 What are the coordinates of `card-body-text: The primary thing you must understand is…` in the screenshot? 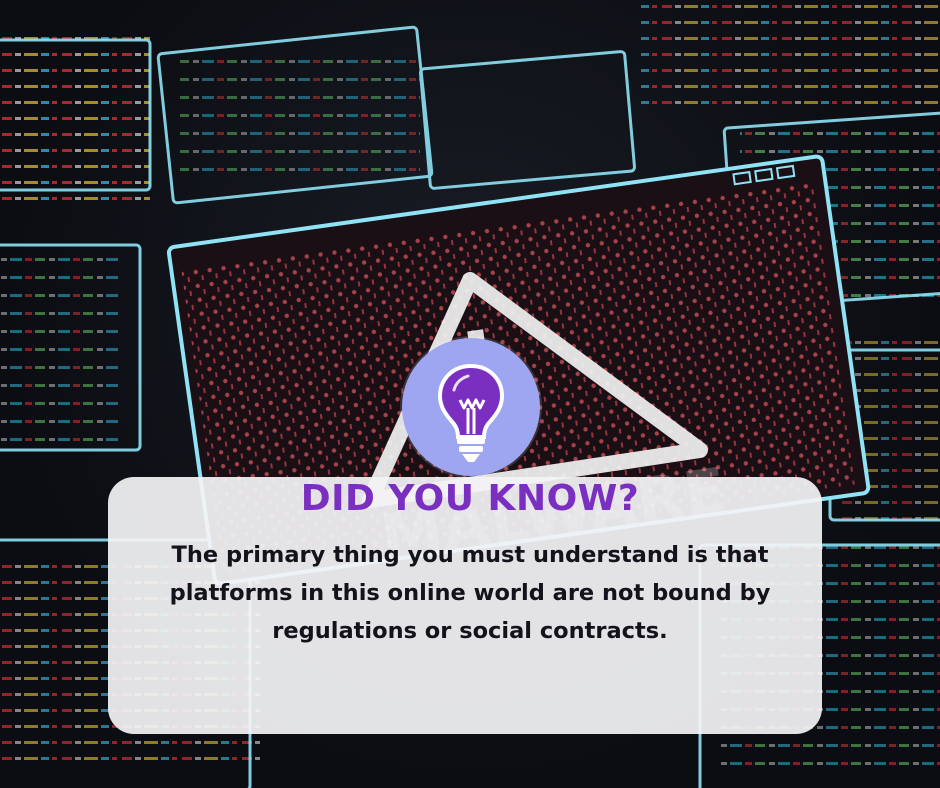 It's located at (470, 593).